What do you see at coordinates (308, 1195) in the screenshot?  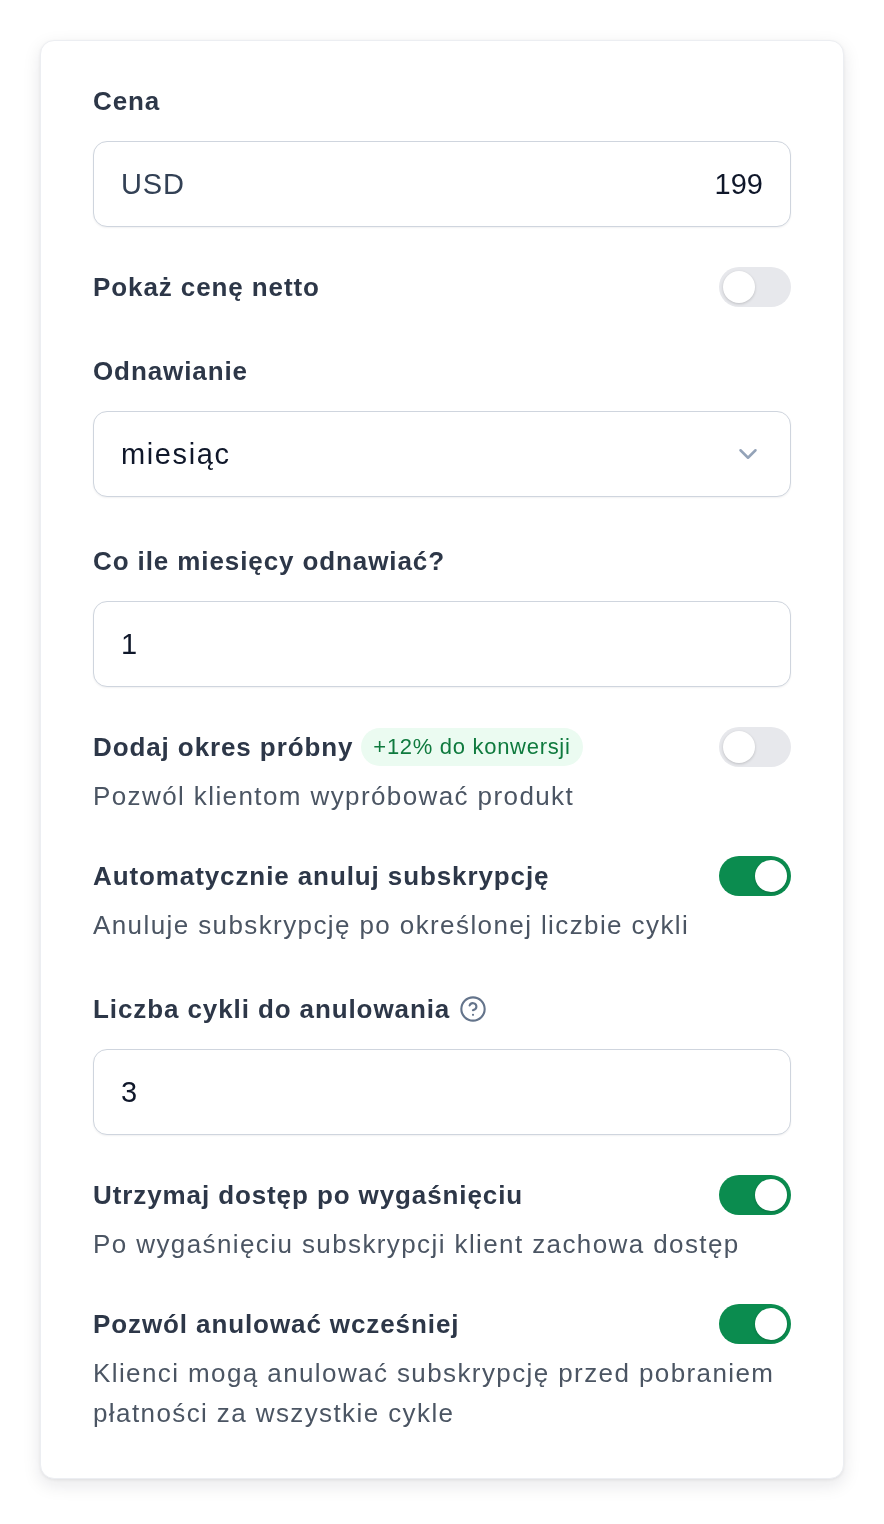 I see `toggle-label: Utrzymaj dostęp po wygaśnięciu` at bounding box center [308, 1195].